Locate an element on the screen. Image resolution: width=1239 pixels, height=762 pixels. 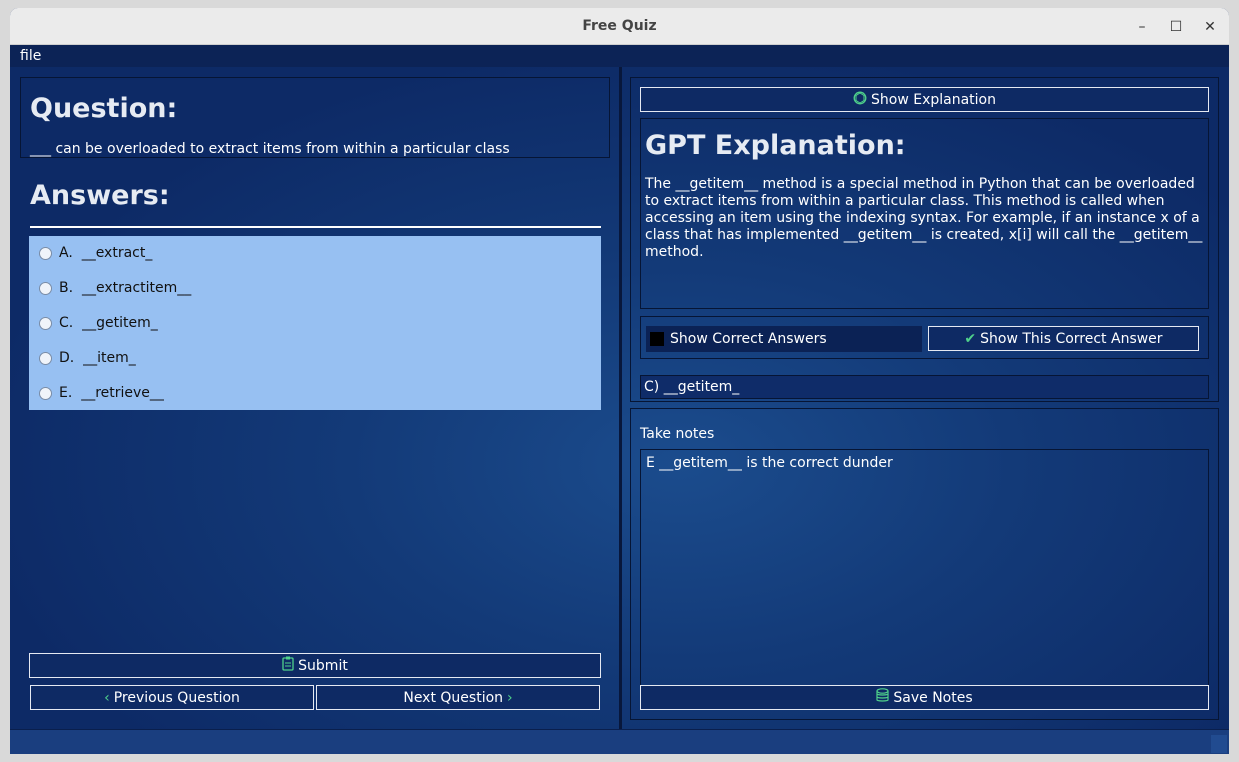
answer-letter: E. is located at coordinates (66, 393).